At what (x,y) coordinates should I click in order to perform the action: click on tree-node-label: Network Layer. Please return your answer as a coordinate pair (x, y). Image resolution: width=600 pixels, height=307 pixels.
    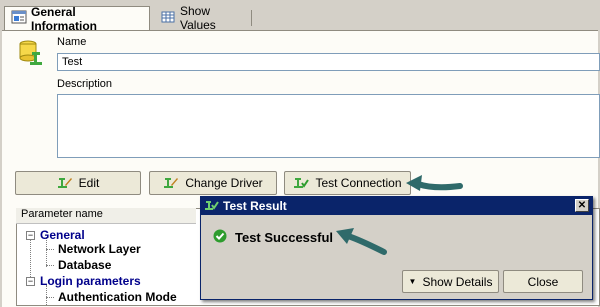
    Looking at the image, I should click on (99, 249).